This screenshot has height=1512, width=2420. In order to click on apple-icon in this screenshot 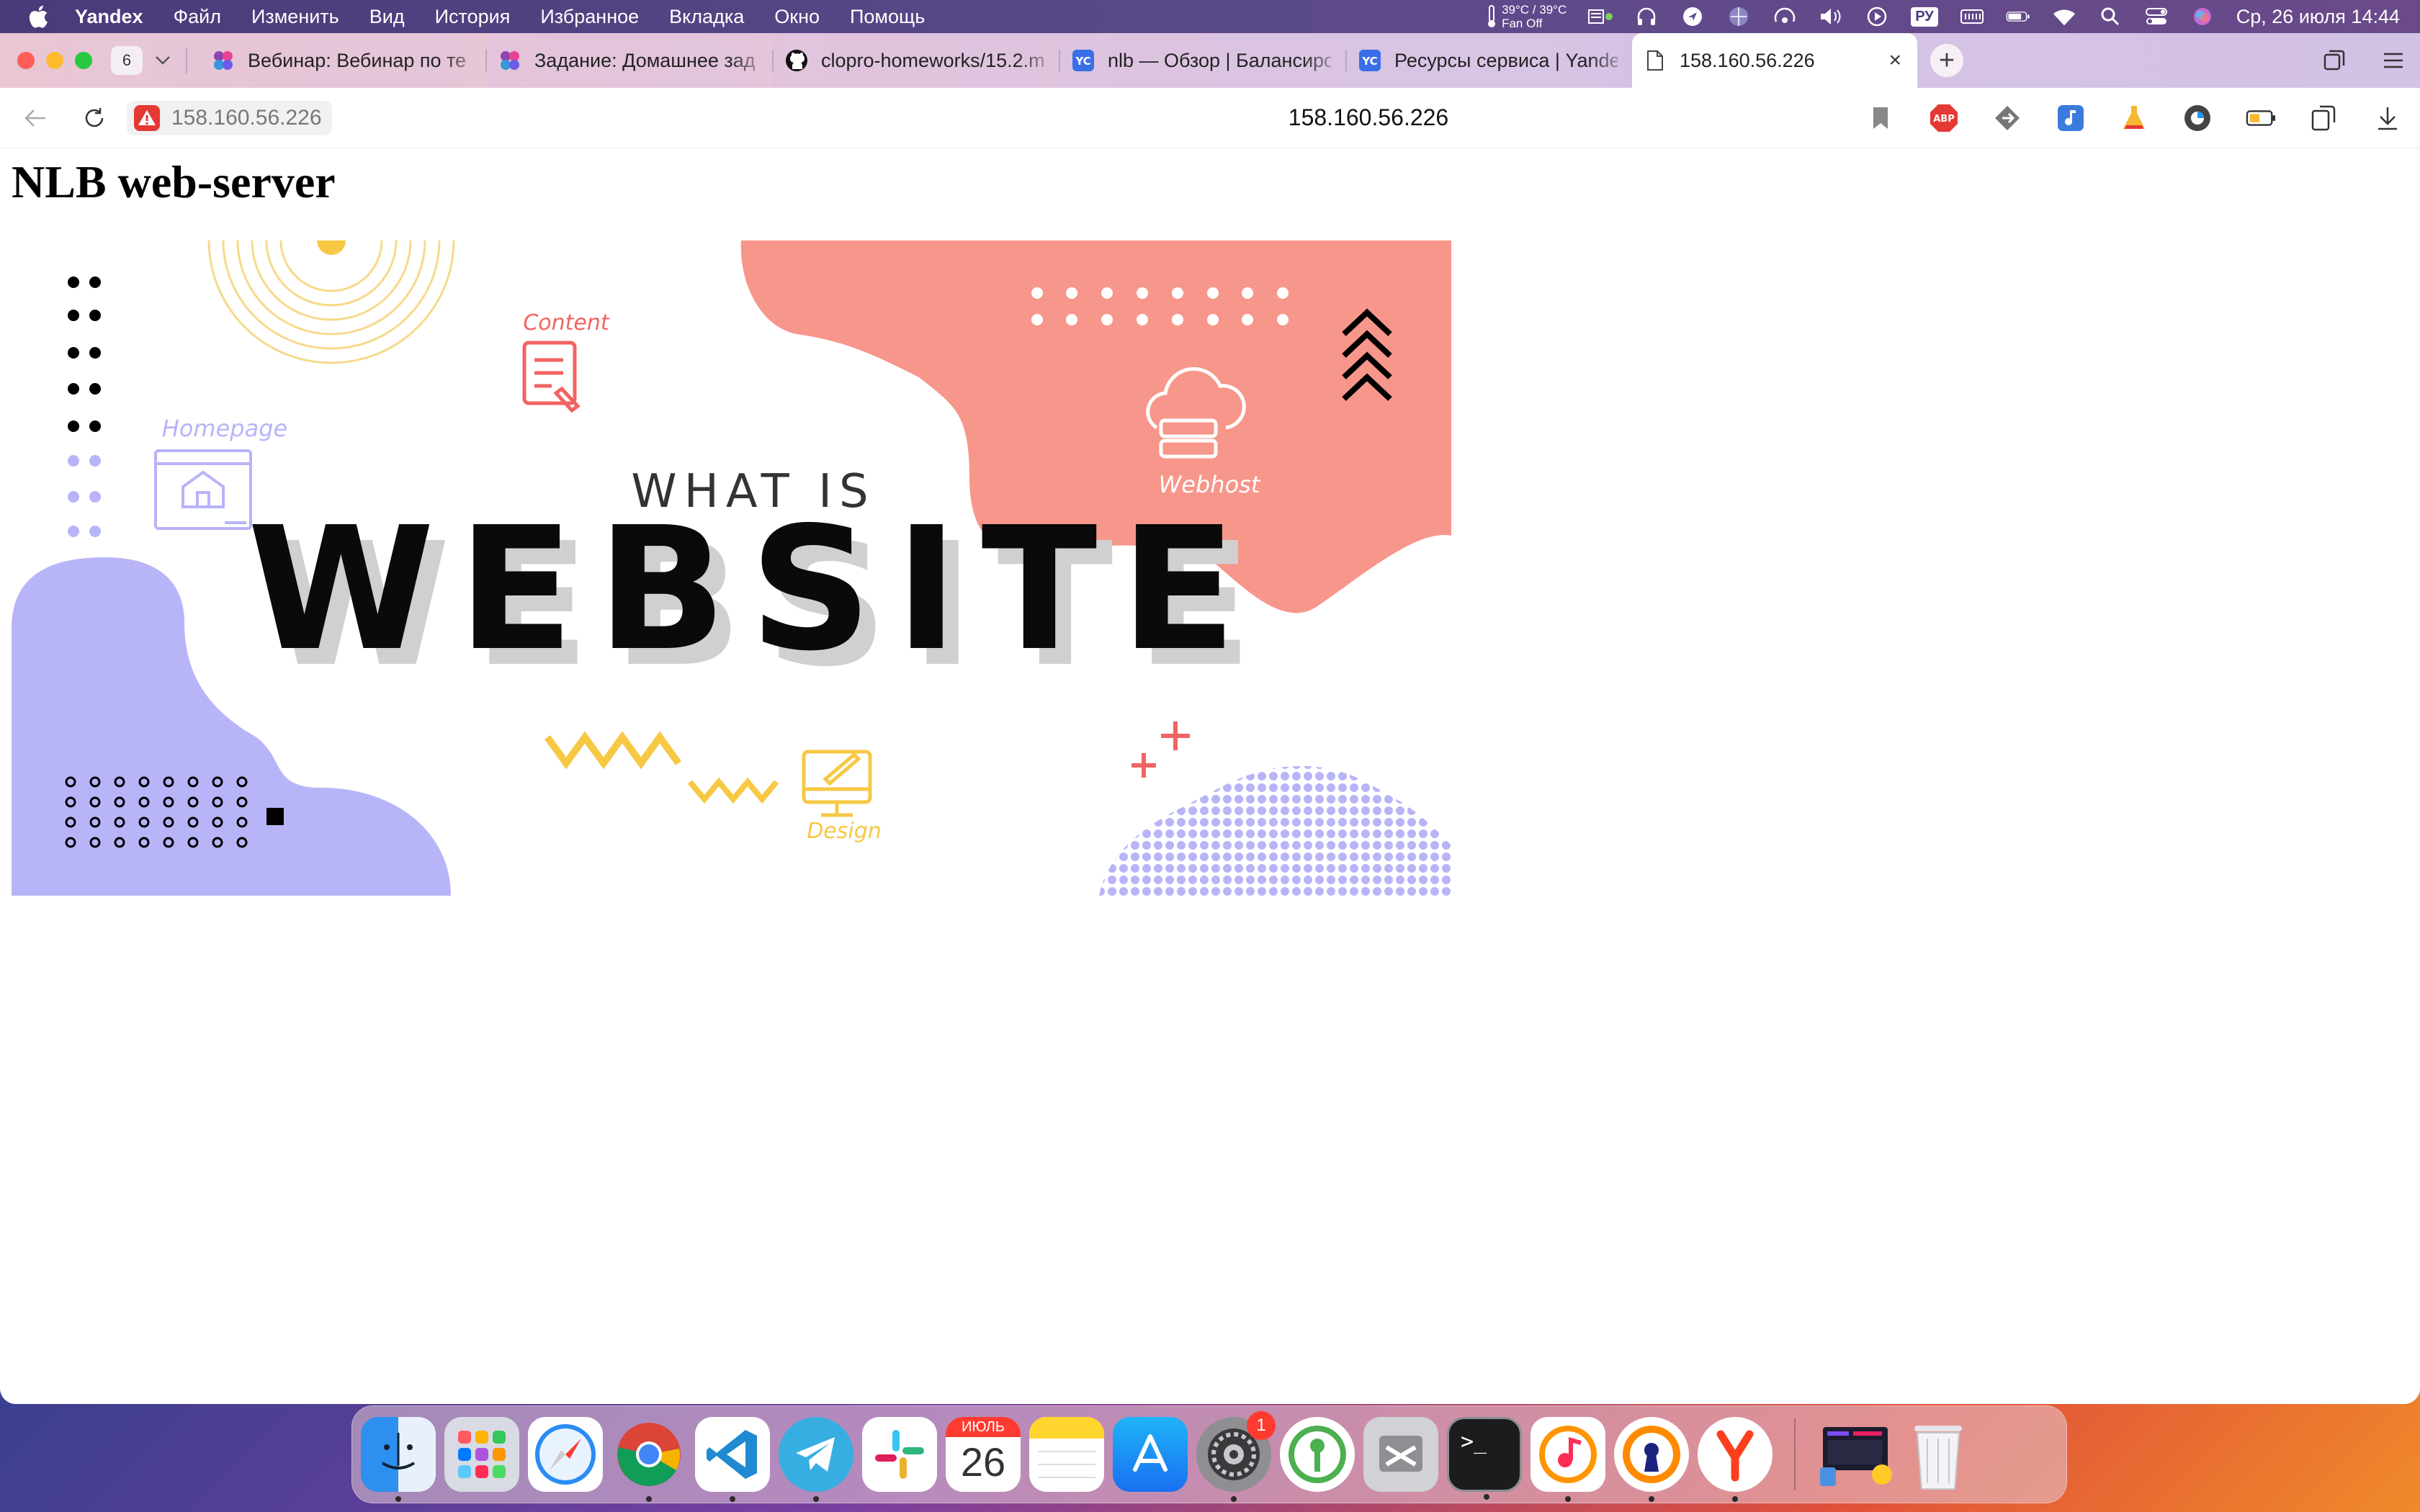, I will do `click(38, 16)`.